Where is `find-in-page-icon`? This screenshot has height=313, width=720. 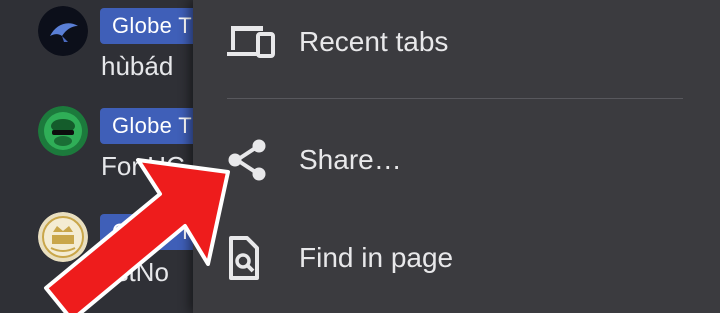
find-in-page-icon is located at coordinates (251, 258).